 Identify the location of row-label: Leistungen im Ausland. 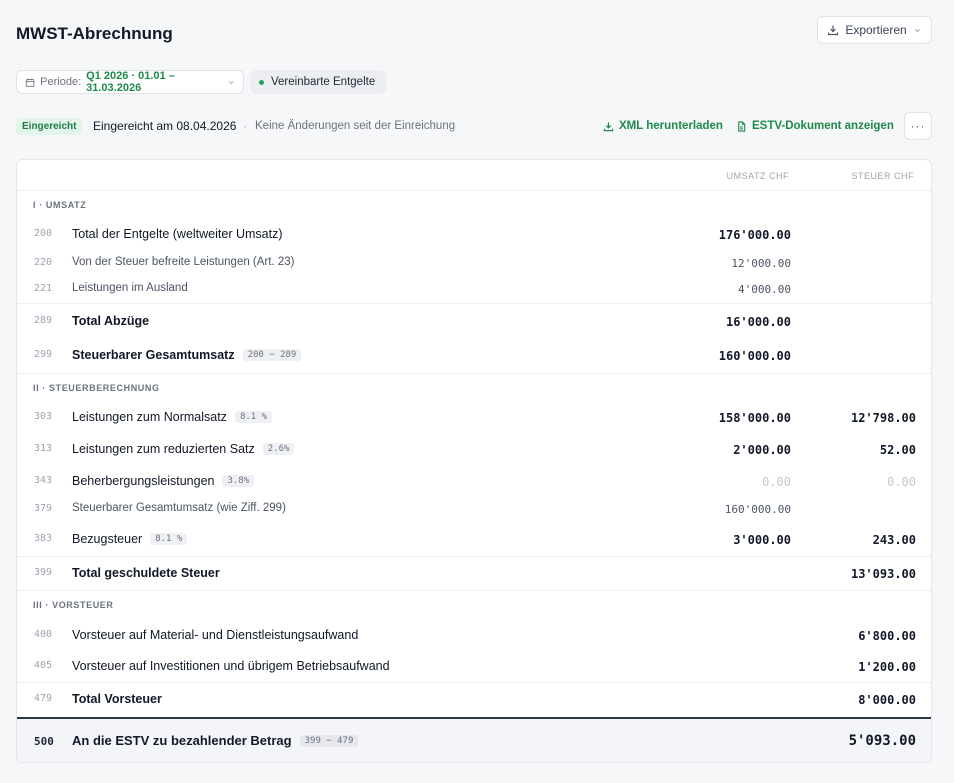
(130, 288).